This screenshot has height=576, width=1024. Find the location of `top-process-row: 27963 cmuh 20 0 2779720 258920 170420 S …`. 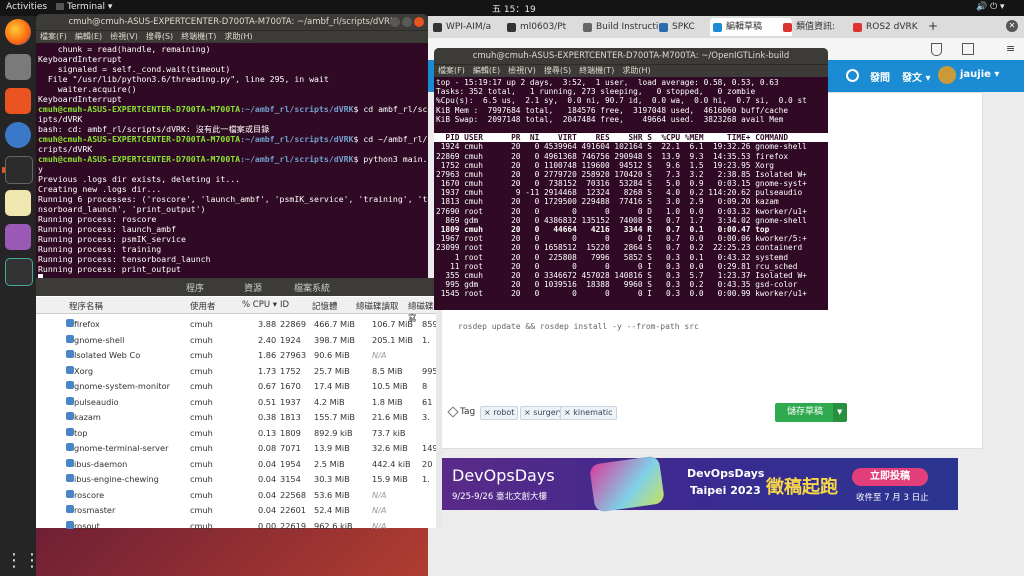

top-process-row: 27963 cmuh 20 0 2779720 258920 170420 S … is located at coordinates (621, 174).